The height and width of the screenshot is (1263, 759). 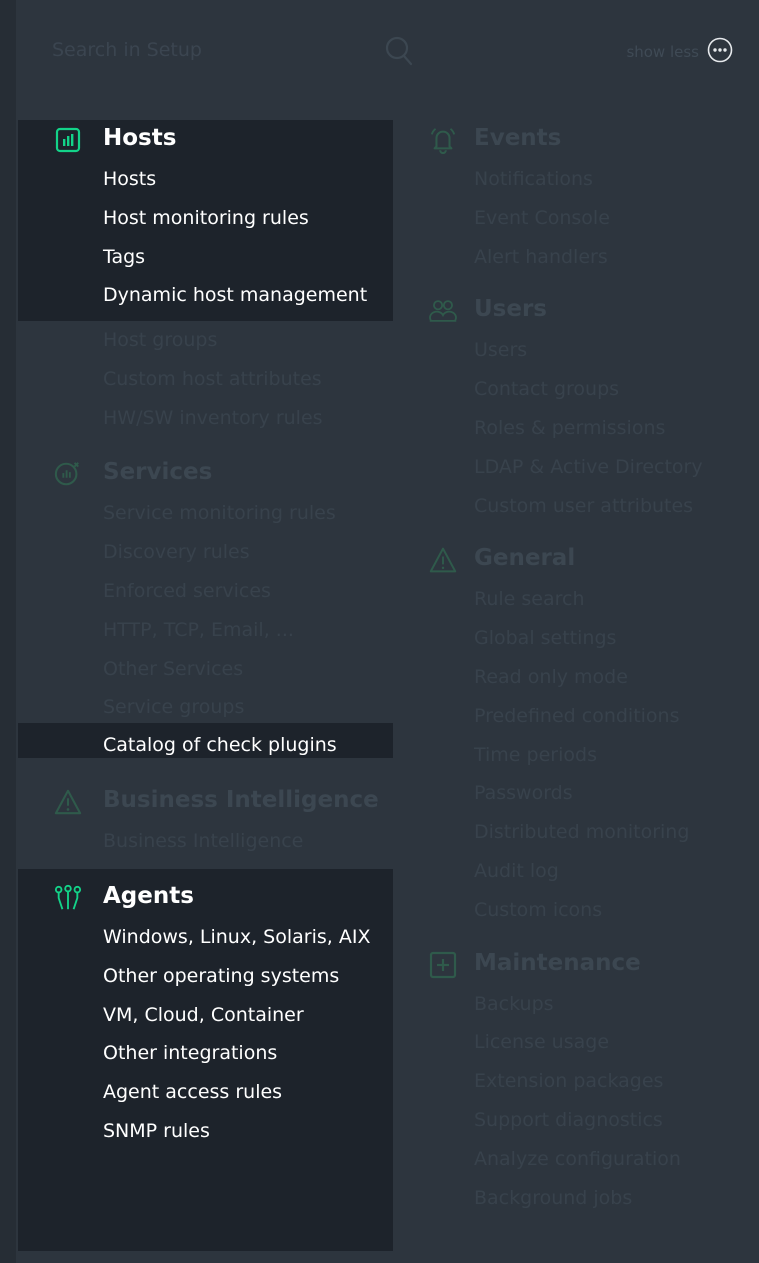 What do you see at coordinates (581, 716) in the screenshot?
I see `menu-item-predefined-conditions: Predefined conditions` at bounding box center [581, 716].